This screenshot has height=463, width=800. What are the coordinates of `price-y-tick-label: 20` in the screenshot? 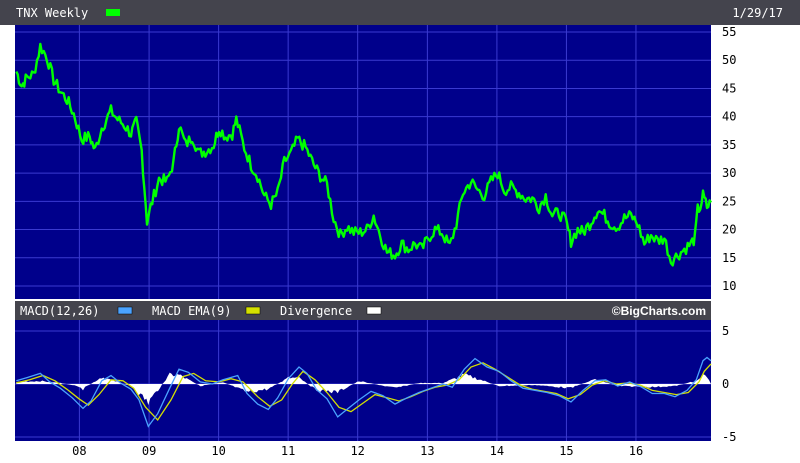 It's located at (729, 230).